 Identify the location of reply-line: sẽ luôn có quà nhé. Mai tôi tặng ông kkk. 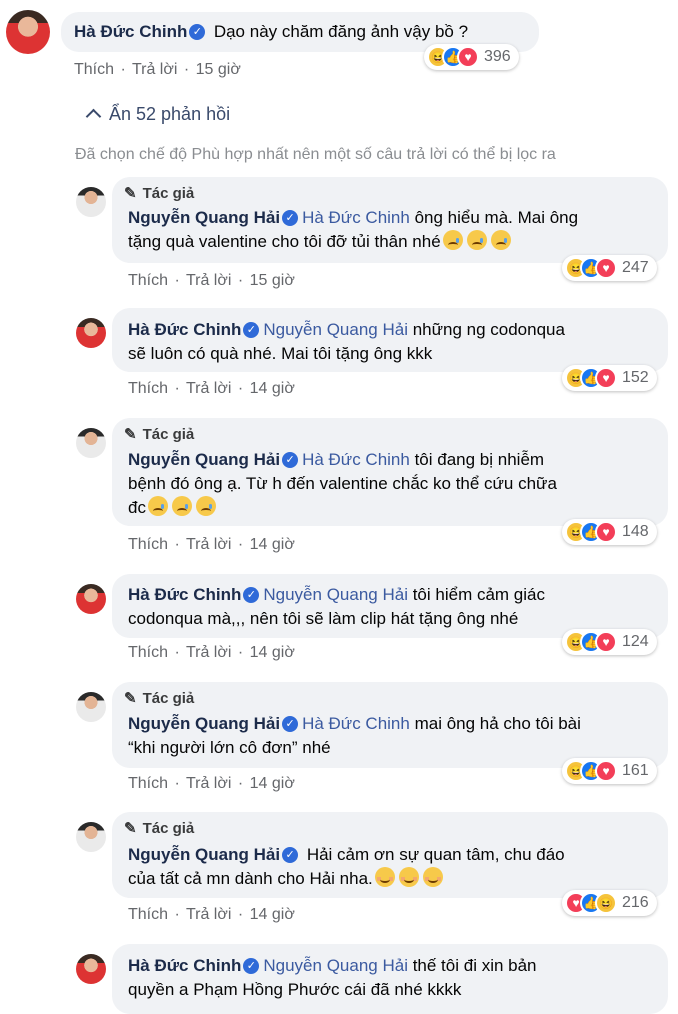
(280, 353).